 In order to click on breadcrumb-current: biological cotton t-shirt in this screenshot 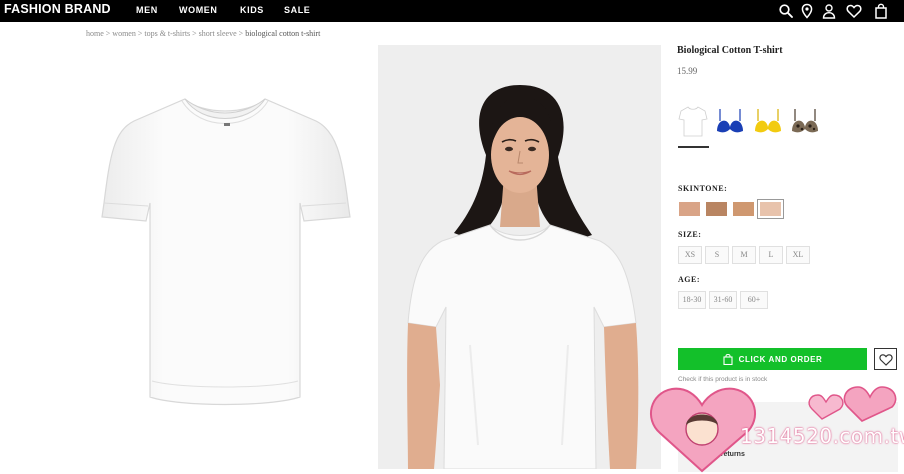, I will do `click(283, 33)`.